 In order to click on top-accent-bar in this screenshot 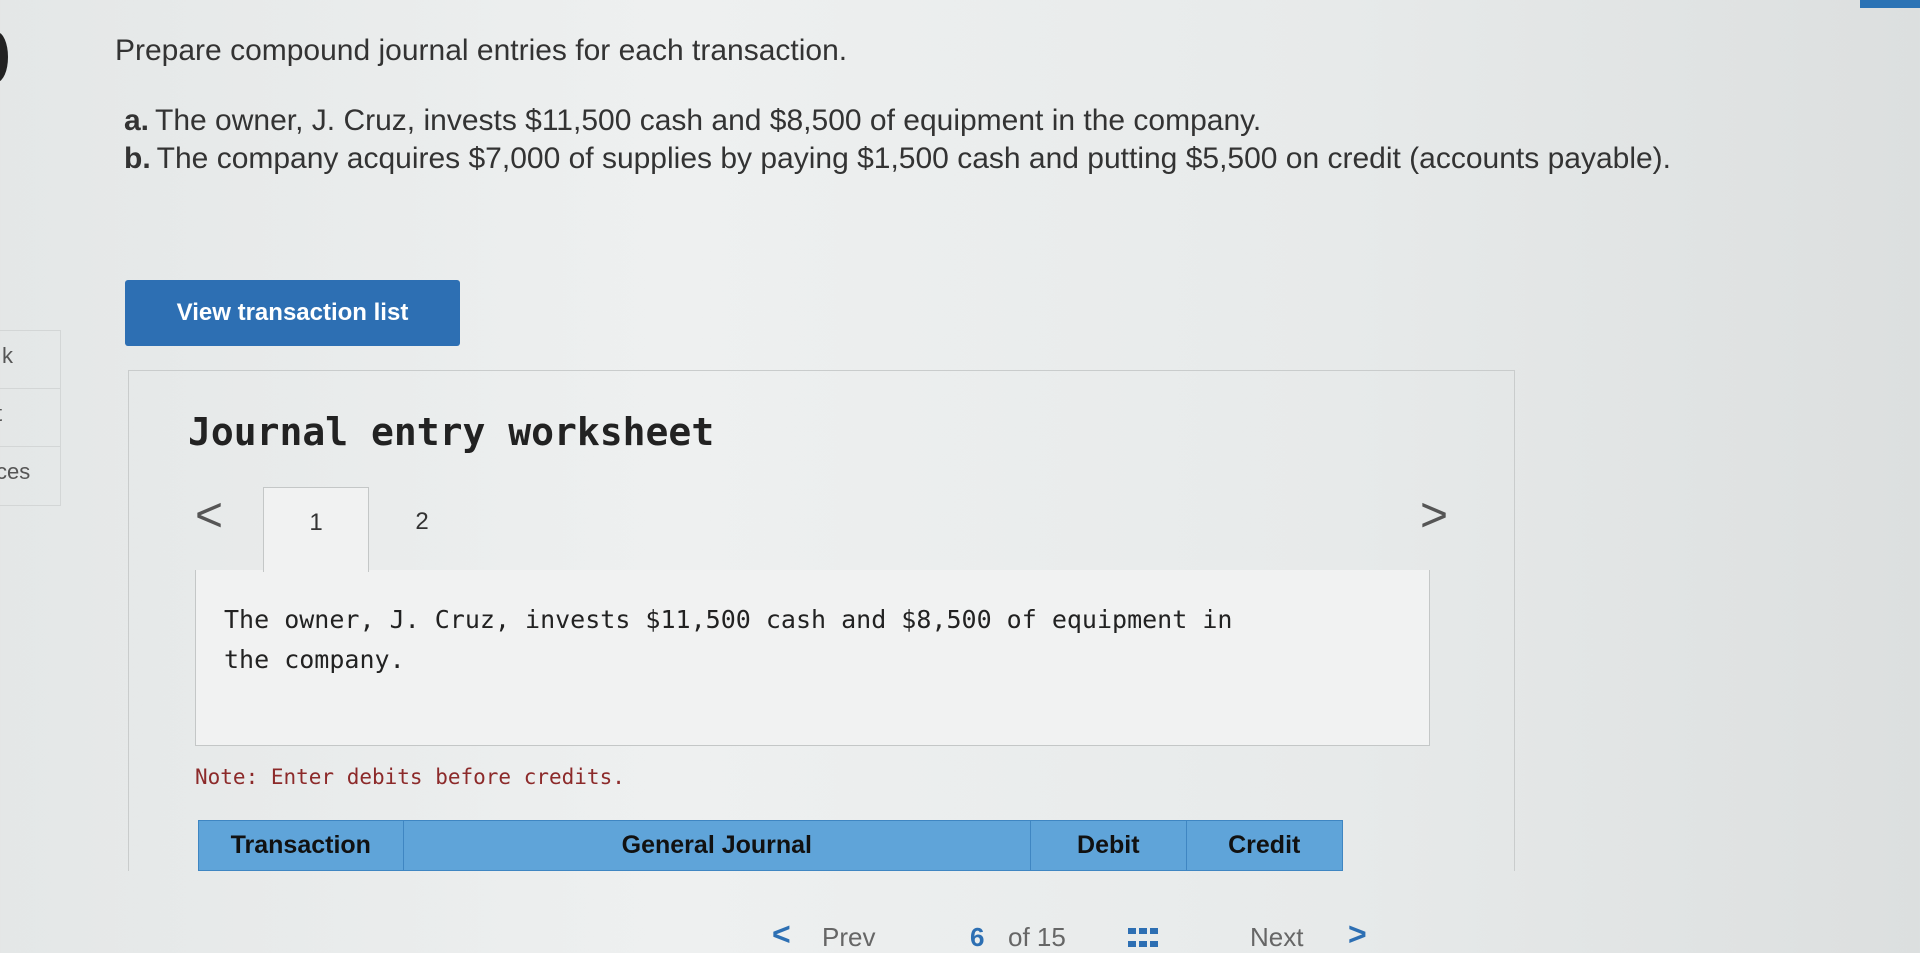, I will do `click(1890, 4)`.